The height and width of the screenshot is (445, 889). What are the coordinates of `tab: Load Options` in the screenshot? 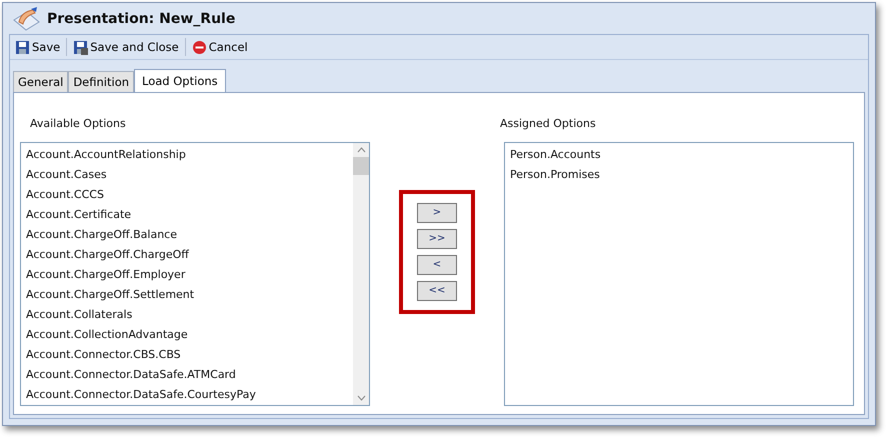 It's located at (180, 80).